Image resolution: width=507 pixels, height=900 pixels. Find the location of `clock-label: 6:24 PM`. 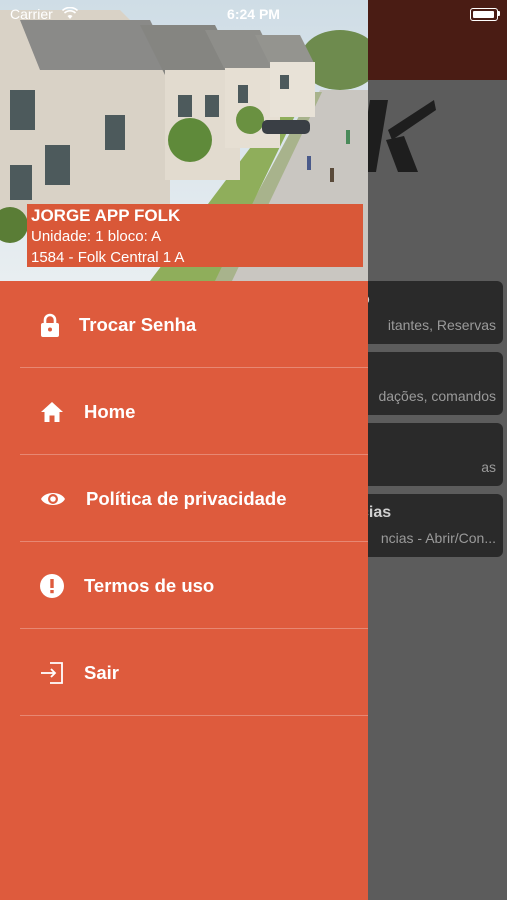

clock-label: 6:24 PM is located at coordinates (253, 14).